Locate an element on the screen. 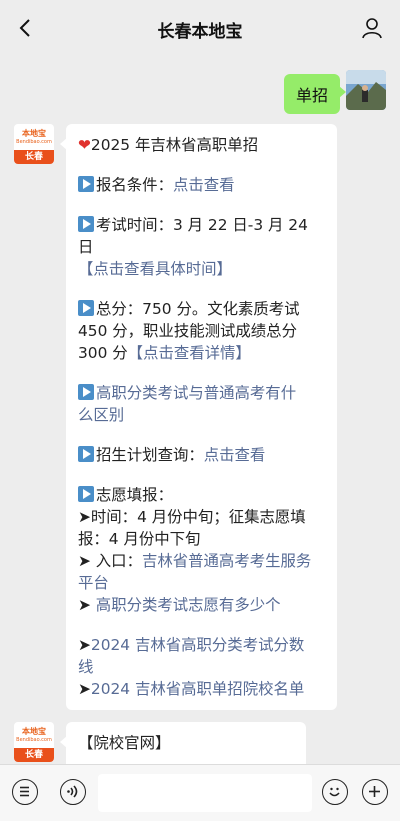 This screenshot has height=821, width=400. exam-time-line: 考试时间：3 月 22 日-3 月 24 日 is located at coordinates (193, 236).